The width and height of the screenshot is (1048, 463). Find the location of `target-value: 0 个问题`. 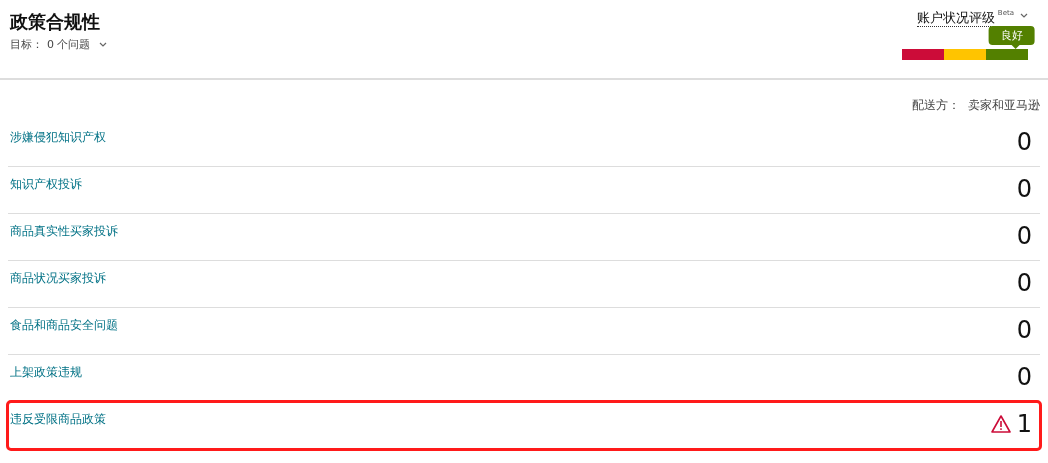

target-value: 0 个问题 is located at coordinates (69, 44).